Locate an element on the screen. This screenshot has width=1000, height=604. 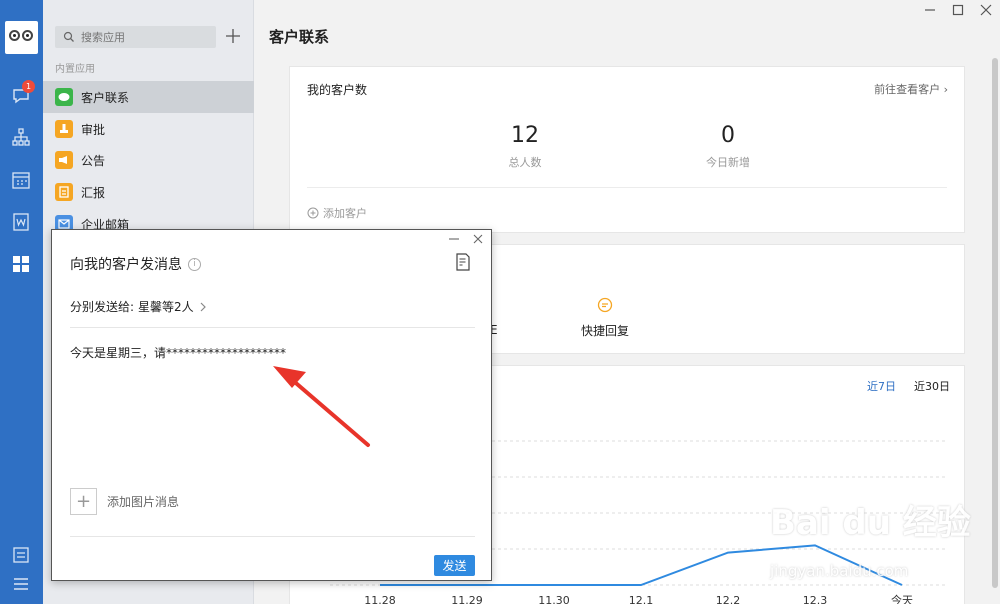
app-item-label: 汇报 is located at coordinates (93, 192).